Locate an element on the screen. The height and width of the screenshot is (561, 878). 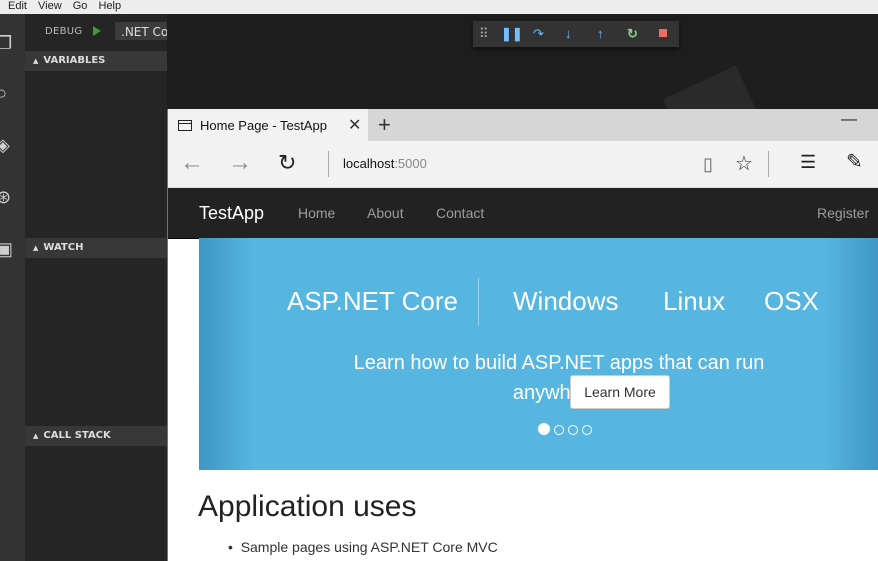
web-note-icon: ✎ is located at coordinates (854, 161).